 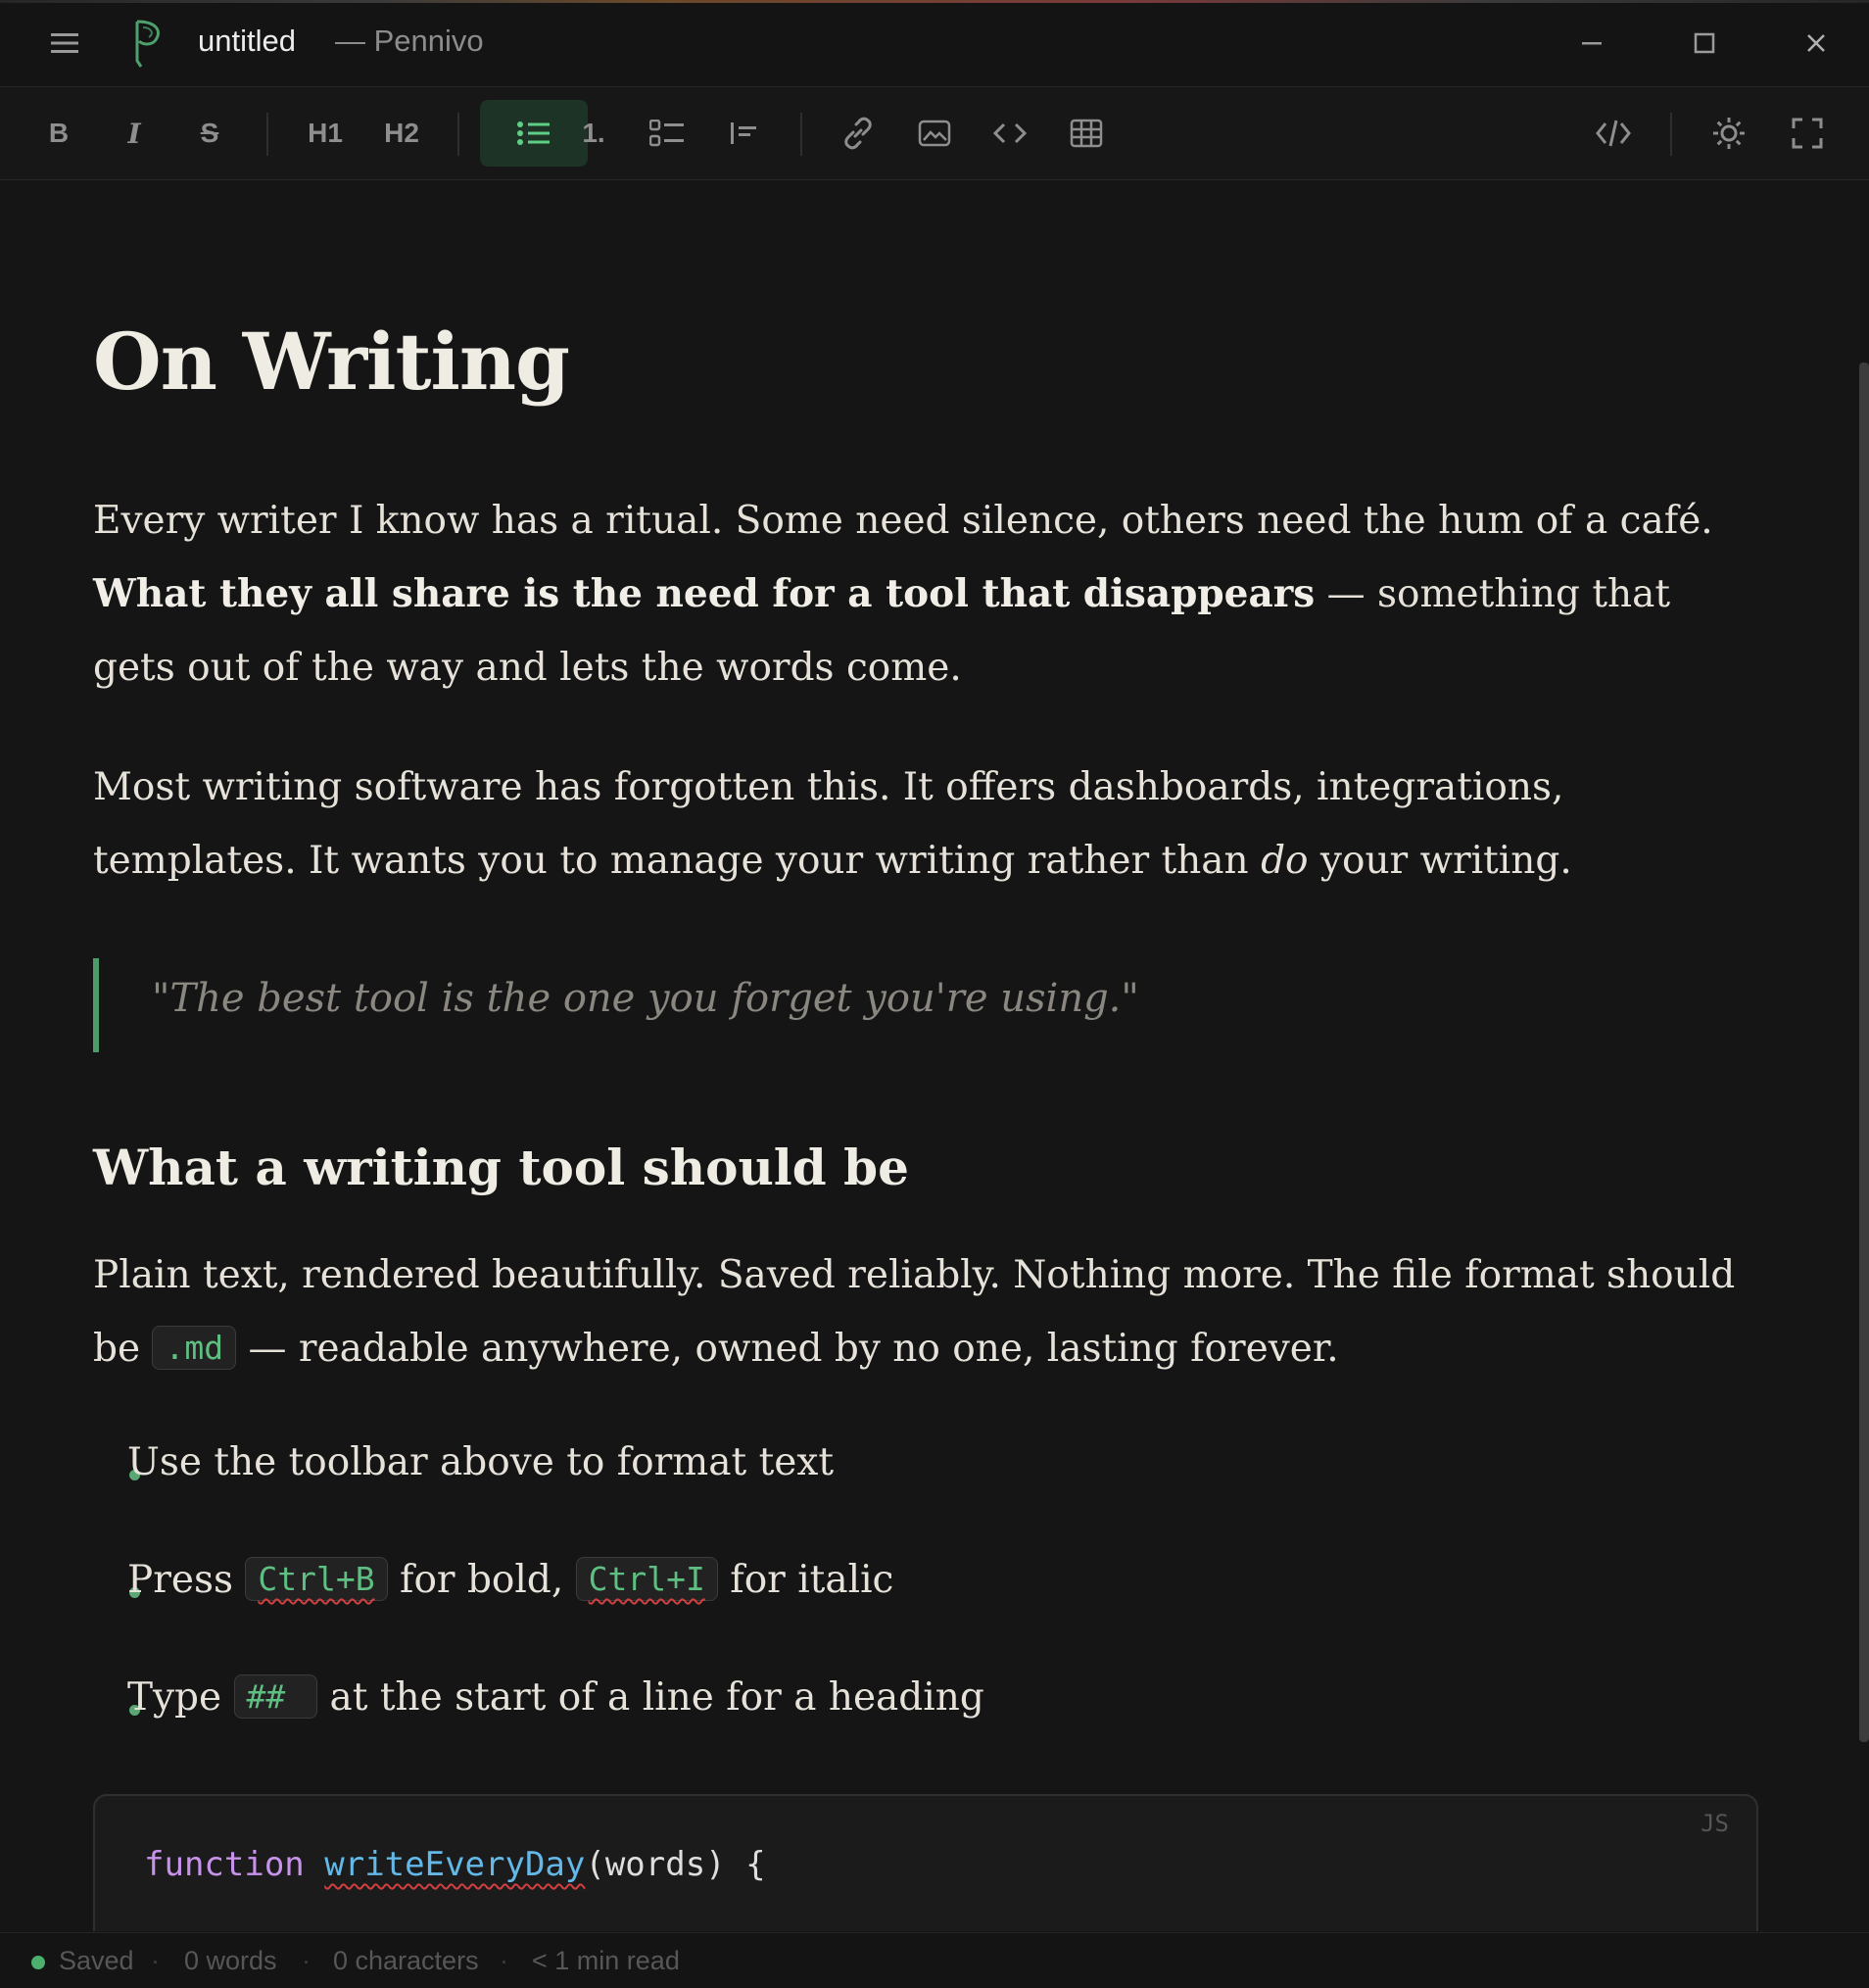 I want to click on blockquote-icon, so click(x=743, y=133).